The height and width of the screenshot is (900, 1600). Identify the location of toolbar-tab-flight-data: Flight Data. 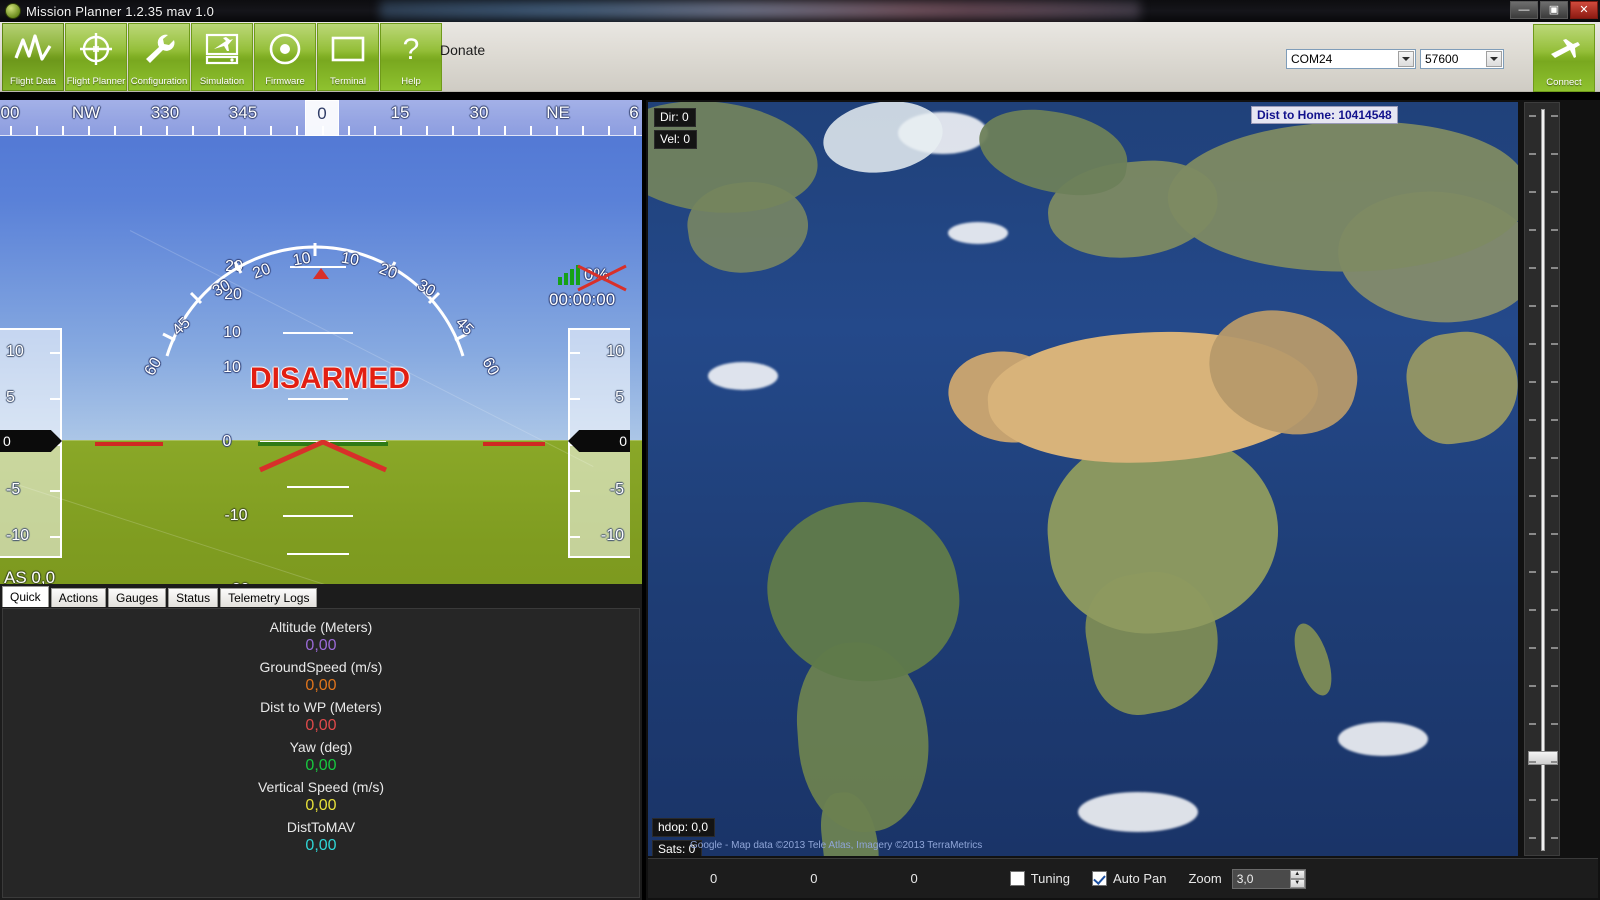
(33, 57).